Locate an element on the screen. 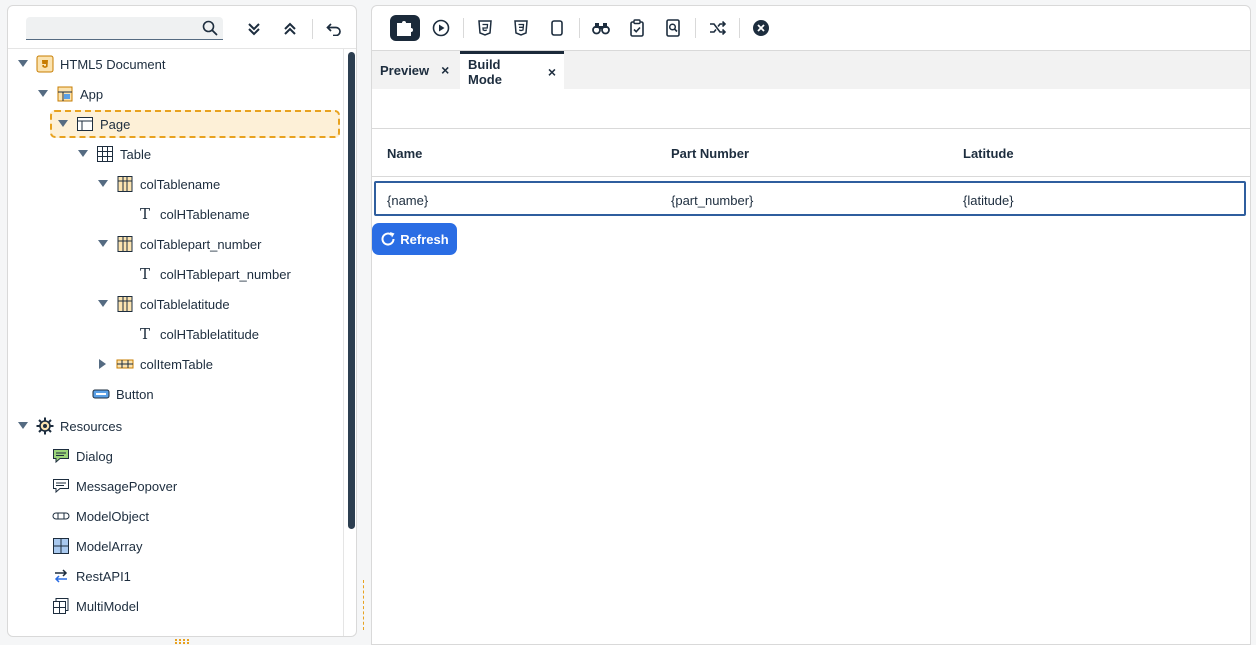 The image size is (1256, 645). tree-node-button: Button is located at coordinates (123, 394).